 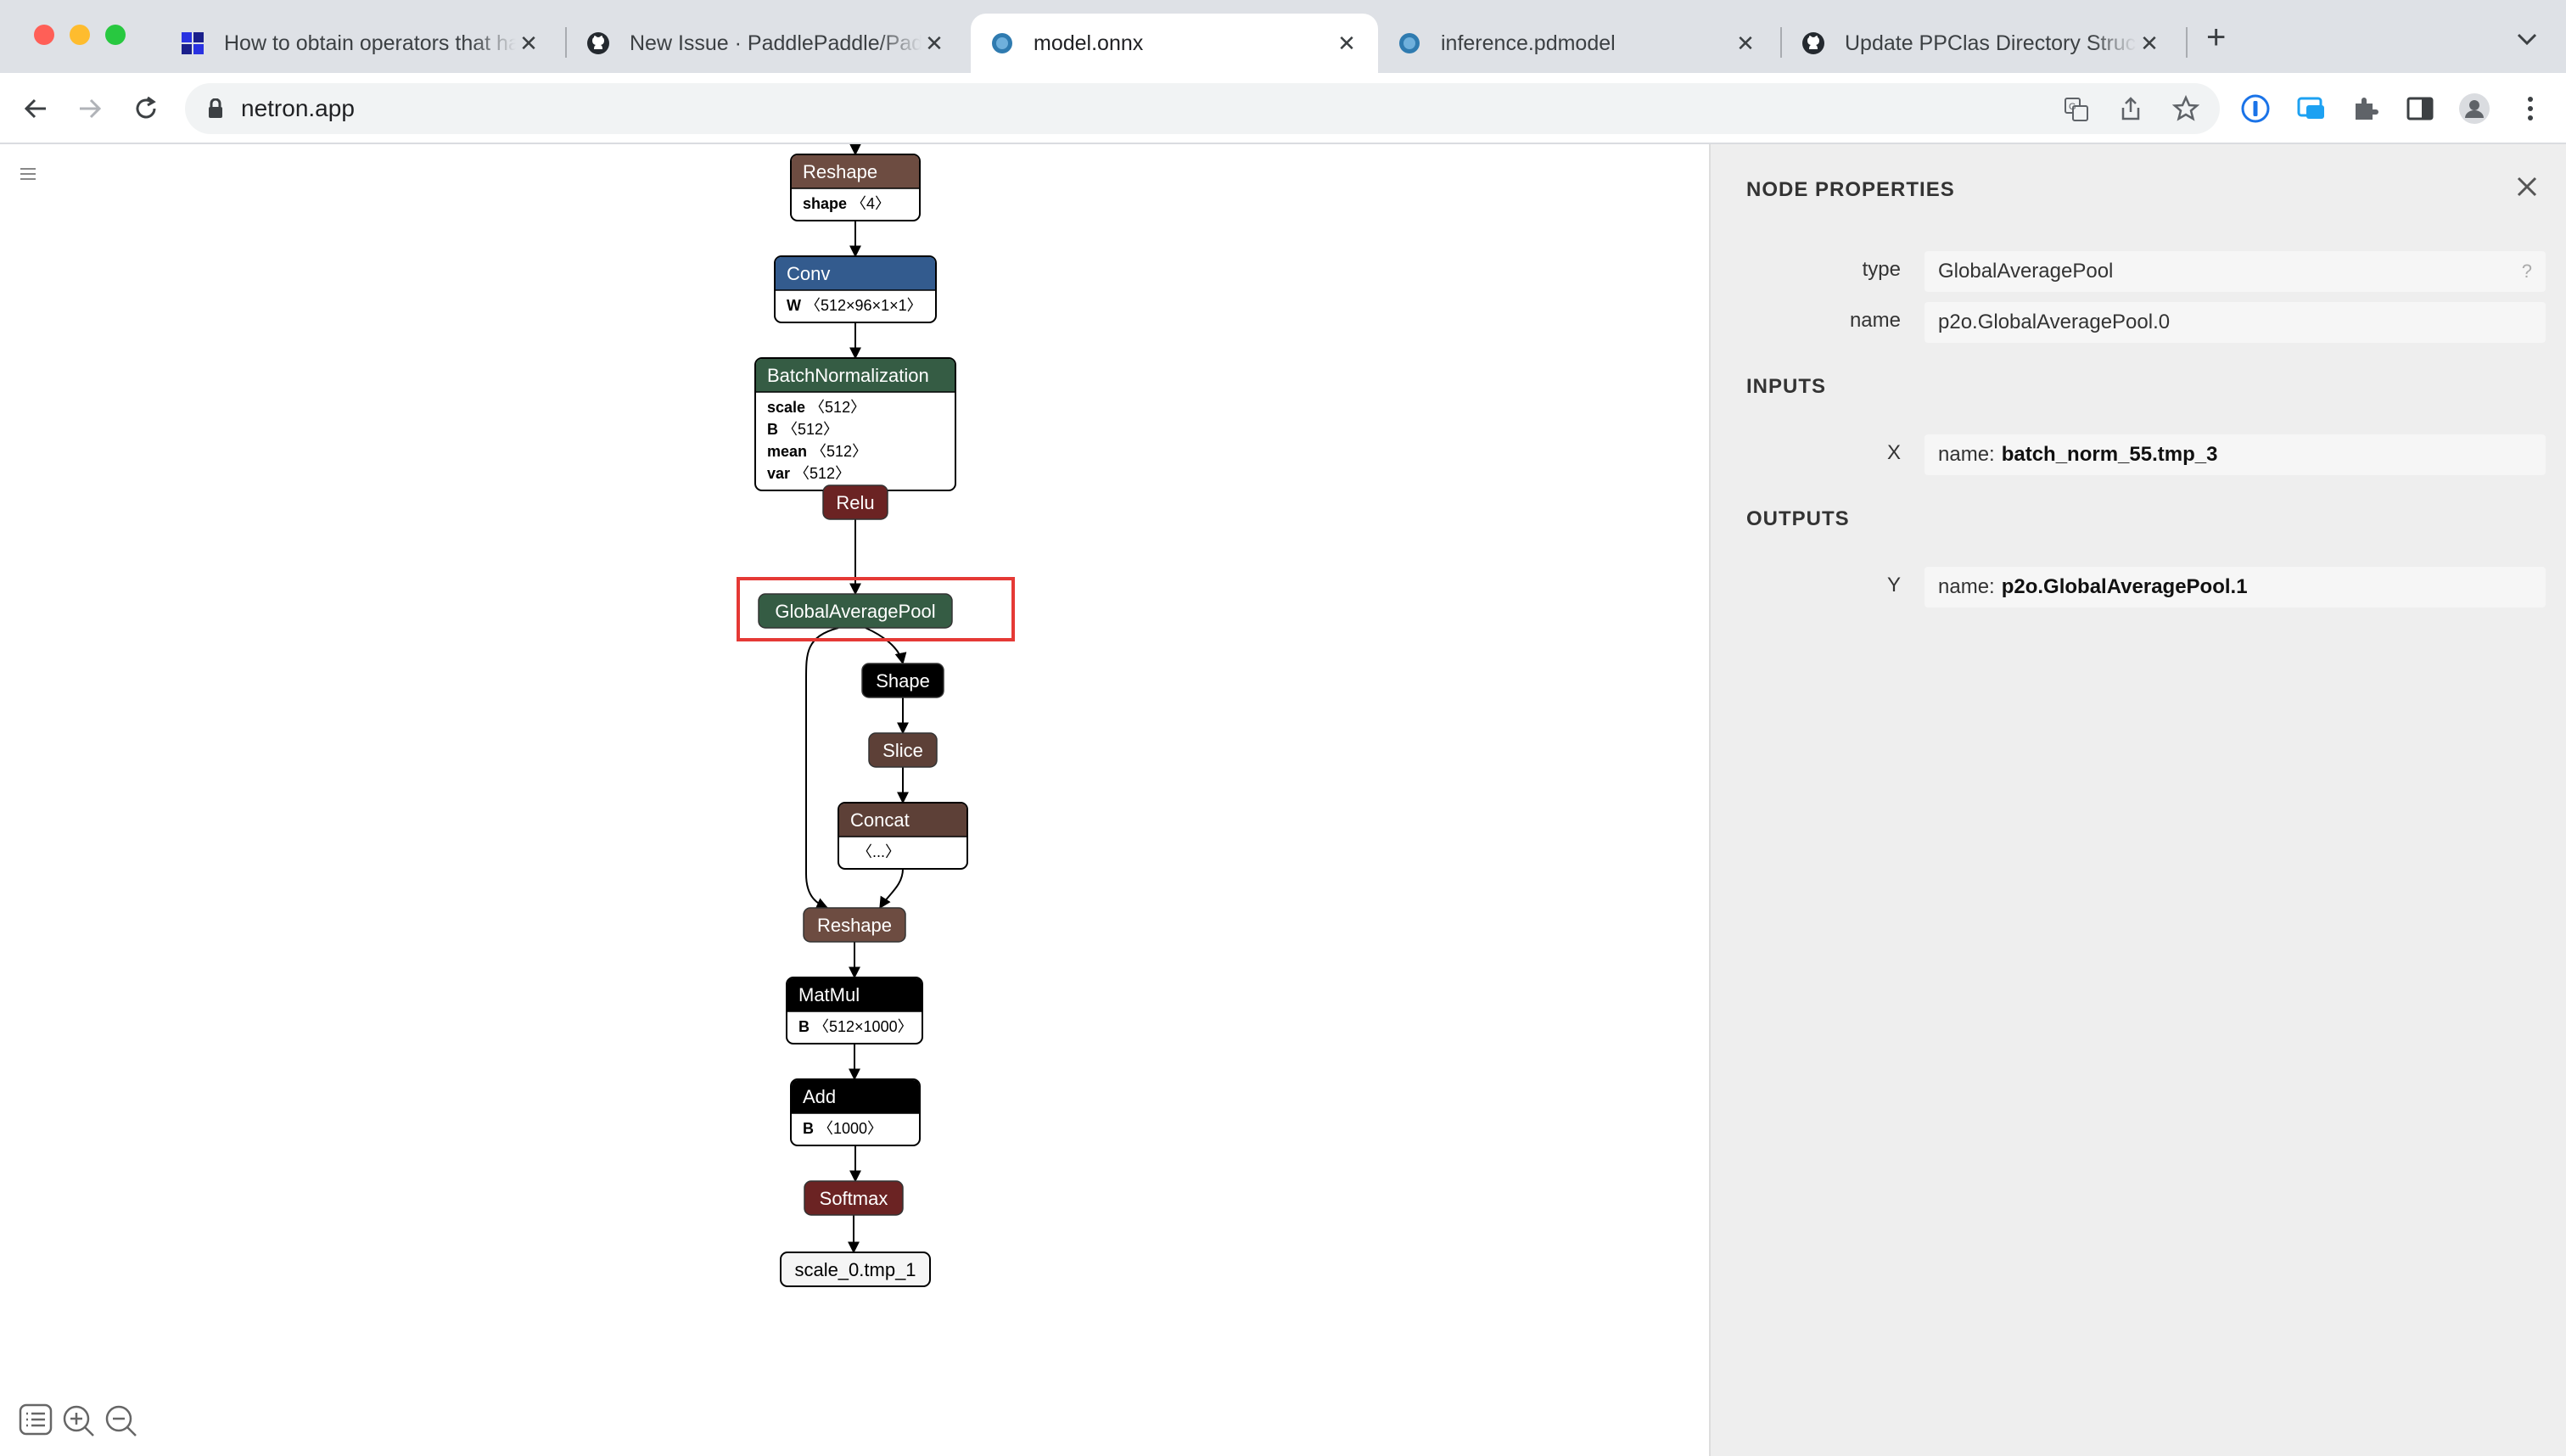 I want to click on output-name-prefix: name:, so click(x=1966, y=586).